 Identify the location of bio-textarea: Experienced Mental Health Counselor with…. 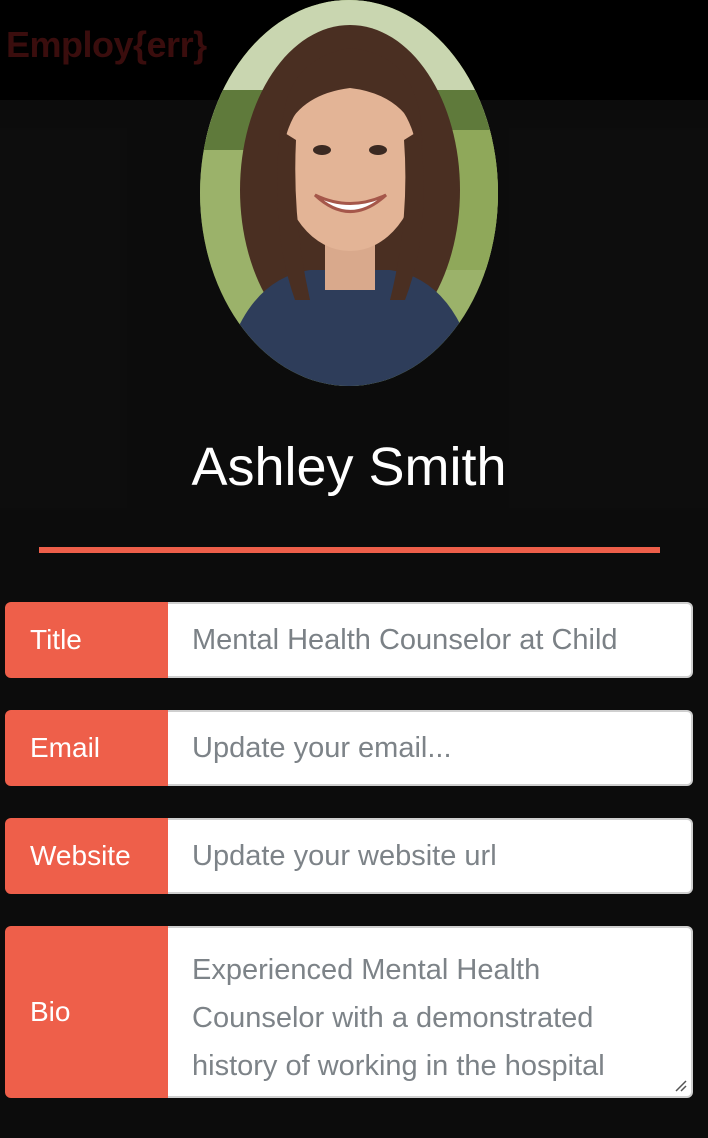
(430, 1012).